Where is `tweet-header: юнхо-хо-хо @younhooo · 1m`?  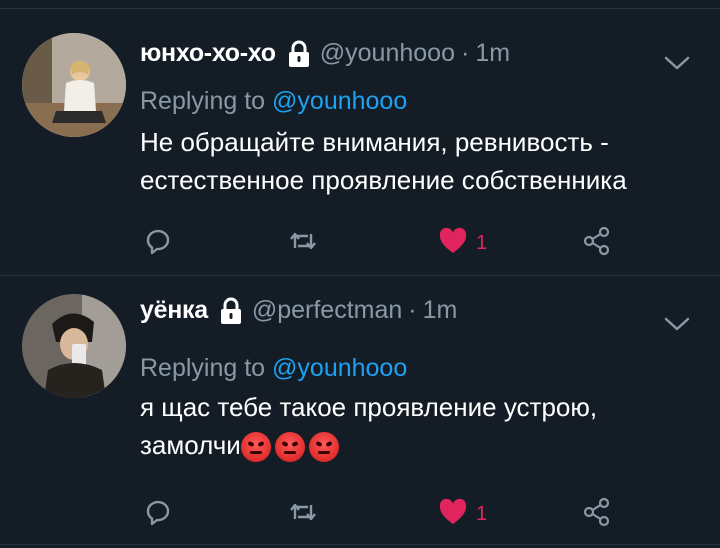
tweet-header: юнхо-хо-хо @younhooo · 1m is located at coordinates (325, 53).